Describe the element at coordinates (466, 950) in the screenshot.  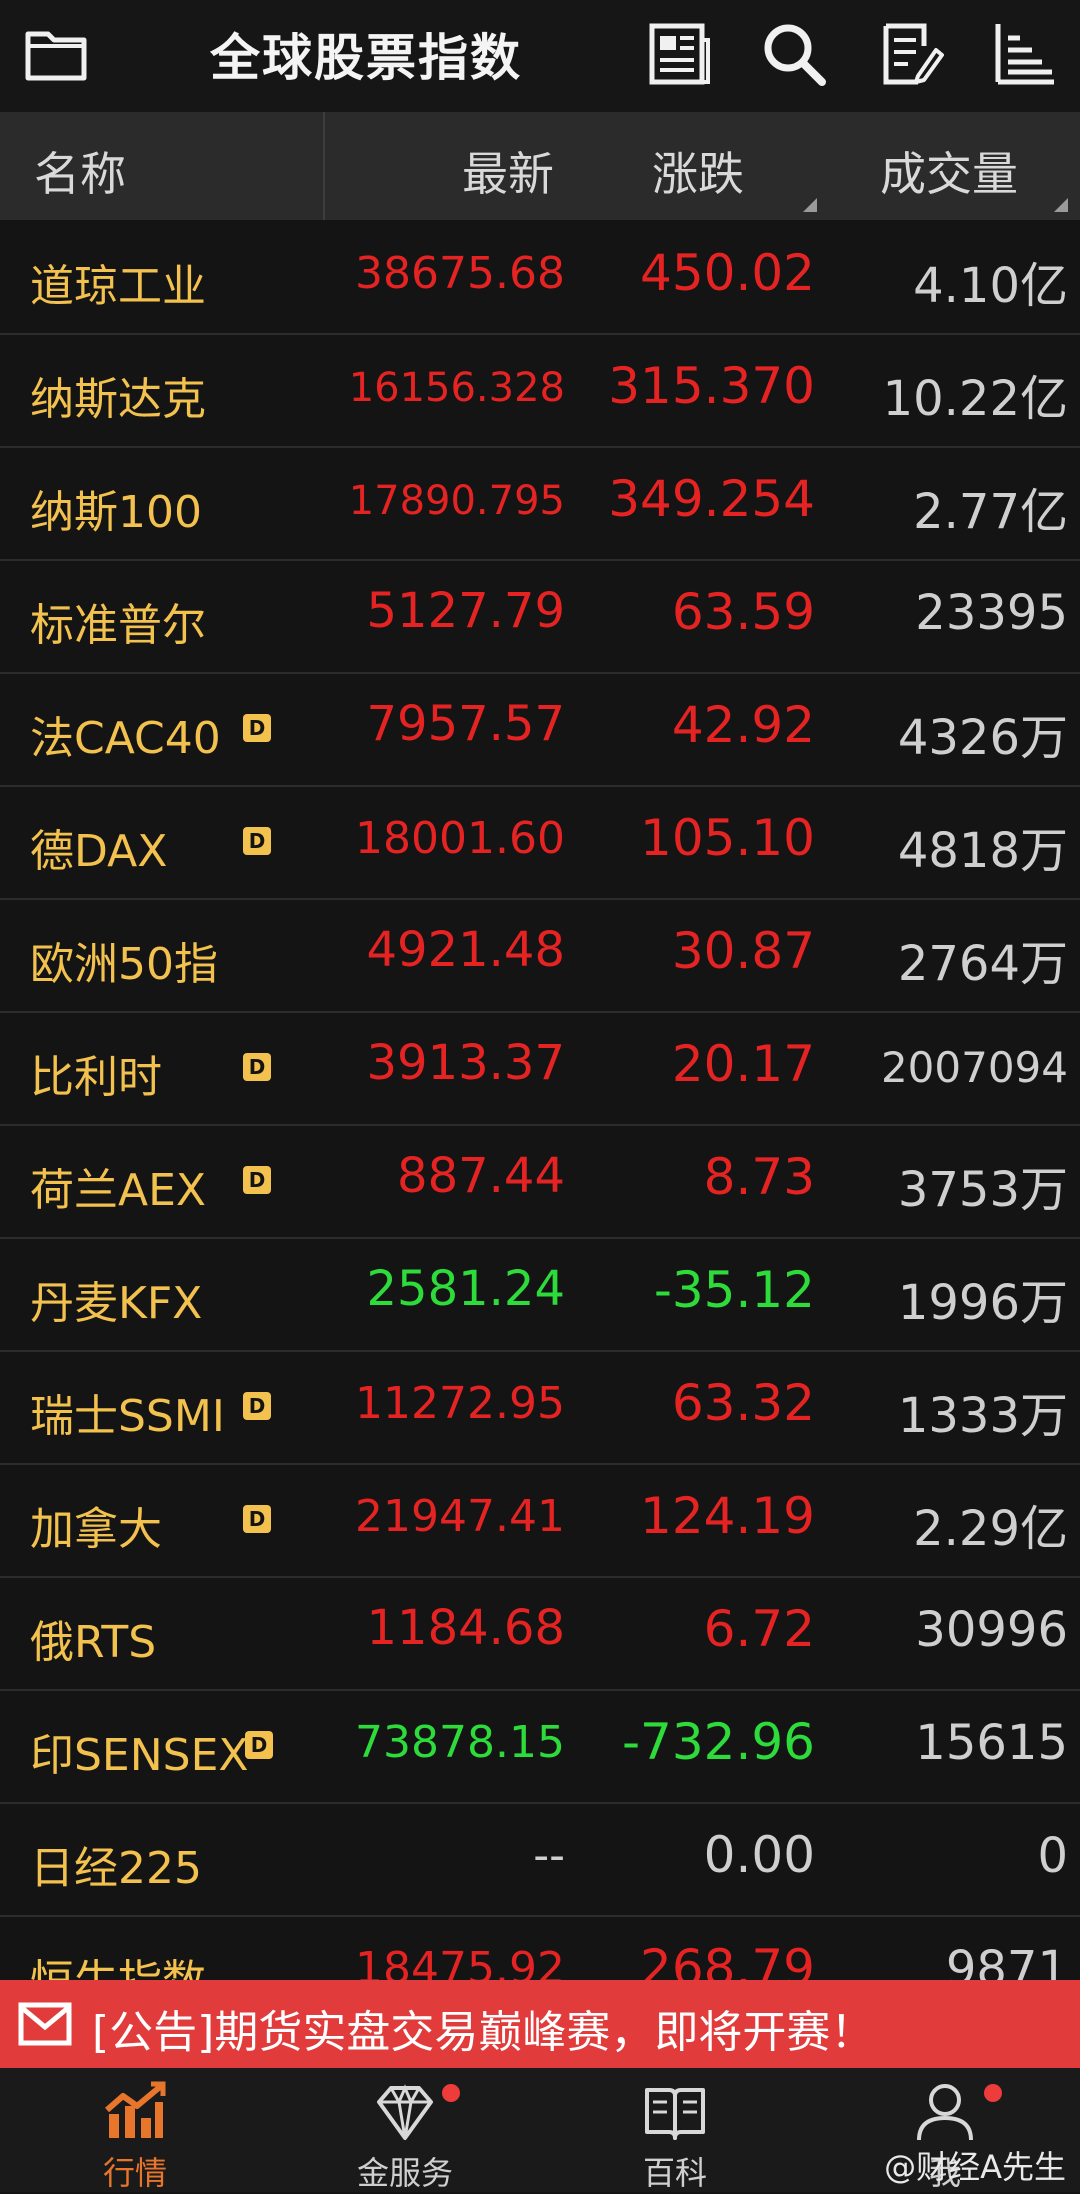
I see `latest-price: 4921.48` at that location.